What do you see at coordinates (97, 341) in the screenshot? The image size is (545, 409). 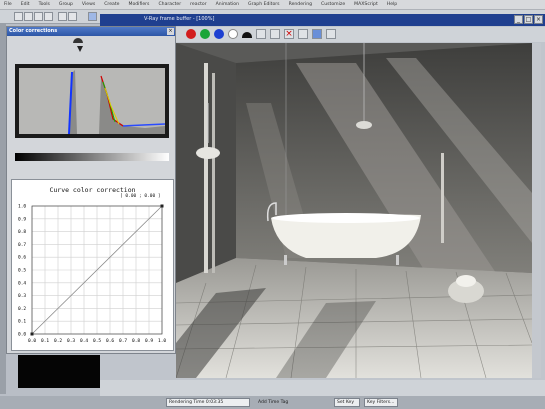 I see `x-tick-label: 0.5` at bounding box center [97, 341].